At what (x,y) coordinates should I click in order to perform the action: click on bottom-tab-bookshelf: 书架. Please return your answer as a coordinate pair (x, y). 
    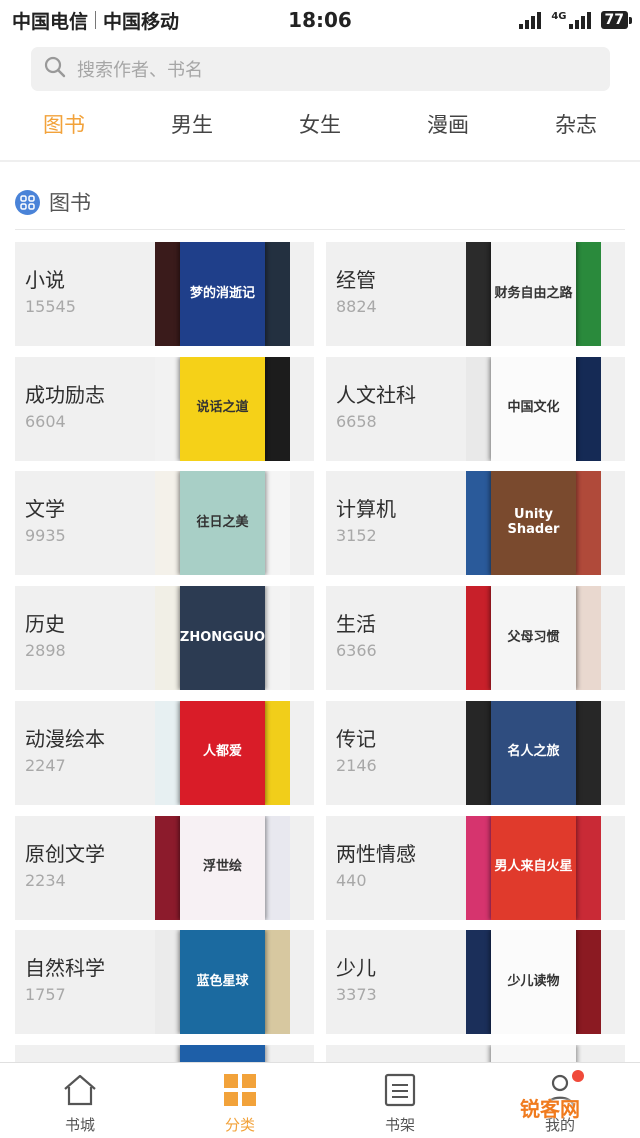
    Looking at the image, I should click on (400, 1100).